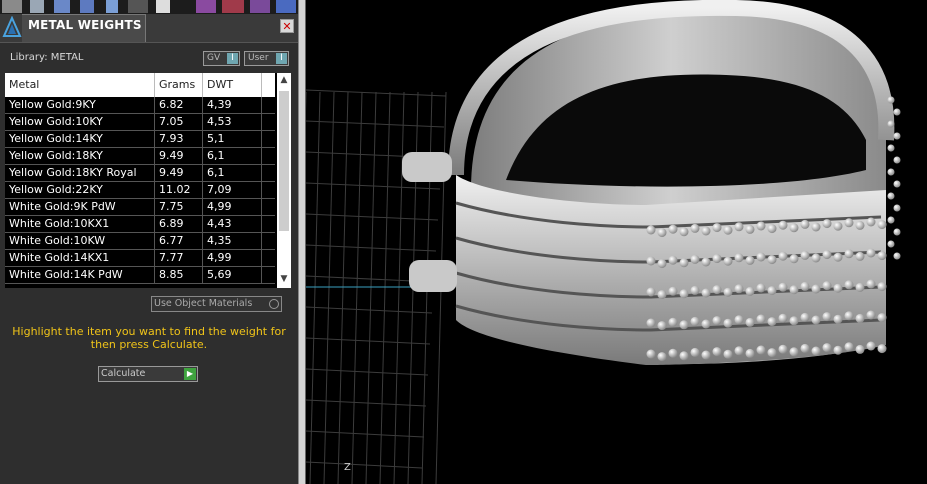 The height and width of the screenshot is (484, 927). What do you see at coordinates (302, 242) in the screenshot?
I see `panel-splitter` at bounding box center [302, 242].